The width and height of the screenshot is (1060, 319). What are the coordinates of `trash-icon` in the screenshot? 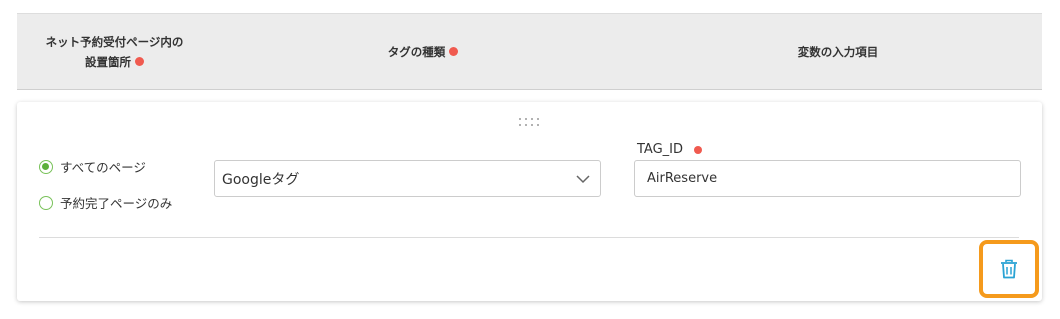 It's located at (1009, 269).